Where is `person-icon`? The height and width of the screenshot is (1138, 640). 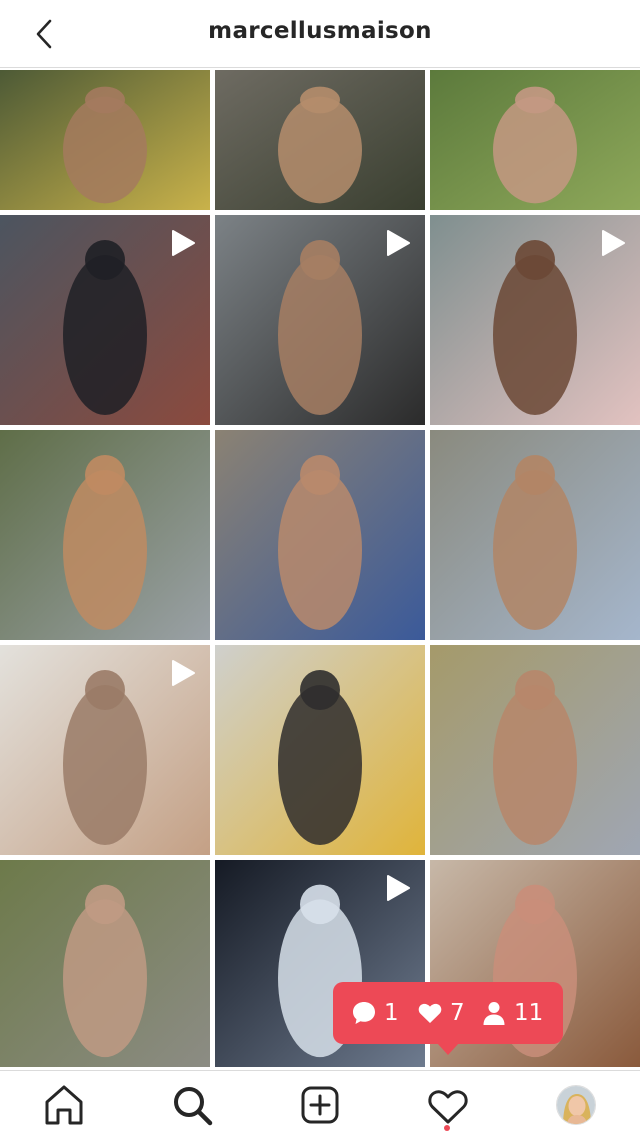 person-icon is located at coordinates (494, 1013).